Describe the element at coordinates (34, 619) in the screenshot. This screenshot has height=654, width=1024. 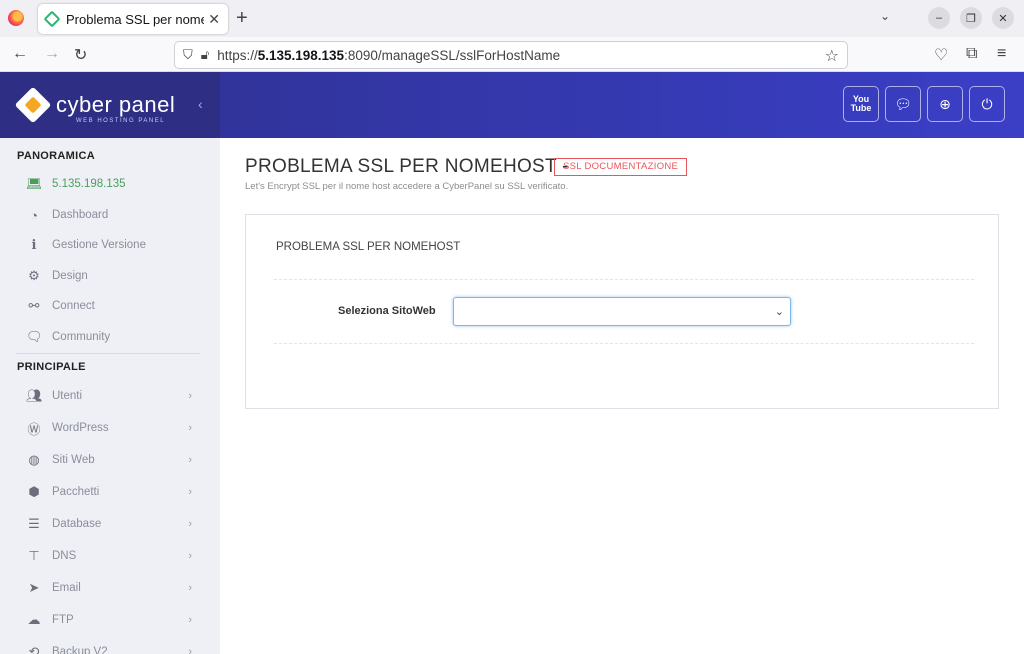
I see `cloud-upload-icon: ☁` at that location.